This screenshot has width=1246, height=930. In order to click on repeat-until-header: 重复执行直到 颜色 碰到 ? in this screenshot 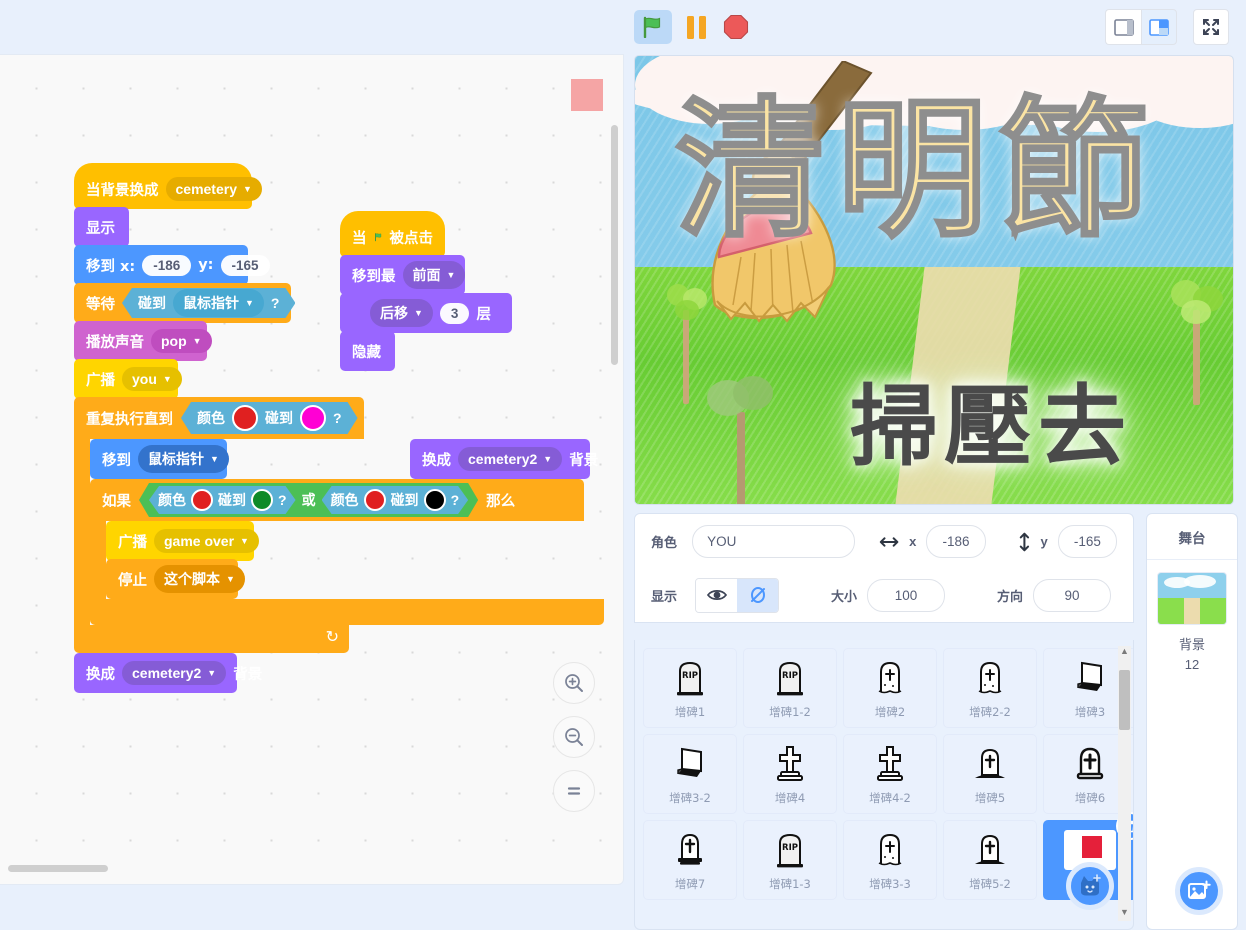, I will do `click(219, 418)`.